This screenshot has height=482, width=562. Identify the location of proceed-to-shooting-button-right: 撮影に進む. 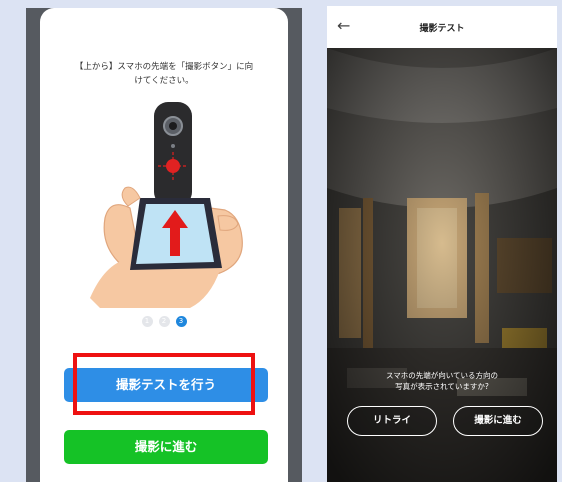
(498, 421).